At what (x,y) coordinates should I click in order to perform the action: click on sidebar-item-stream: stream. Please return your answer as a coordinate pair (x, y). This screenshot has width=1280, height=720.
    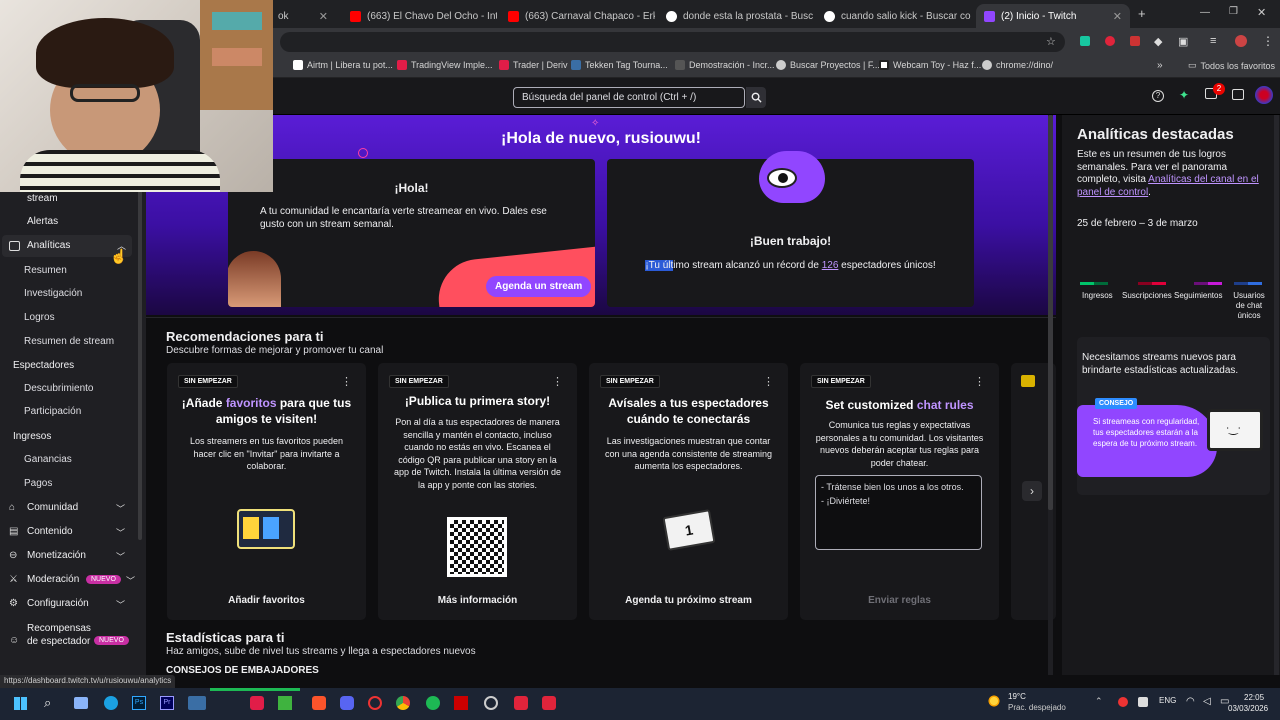
    Looking at the image, I should click on (42, 198).